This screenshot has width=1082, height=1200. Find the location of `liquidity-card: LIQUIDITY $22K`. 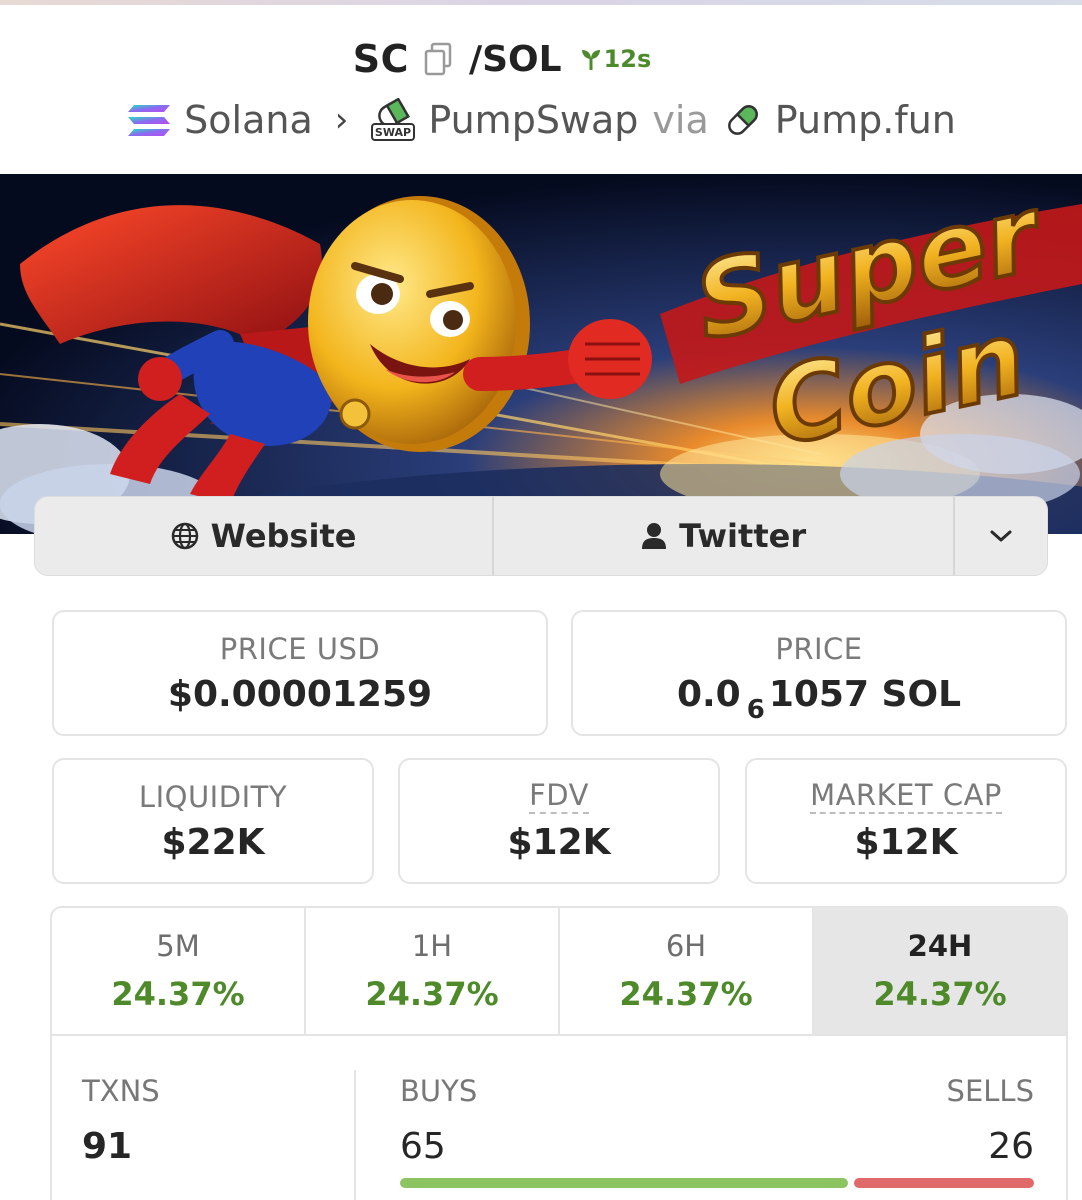

liquidity-card: LIQUIDITY $22K is located at coordinates (213, 821).